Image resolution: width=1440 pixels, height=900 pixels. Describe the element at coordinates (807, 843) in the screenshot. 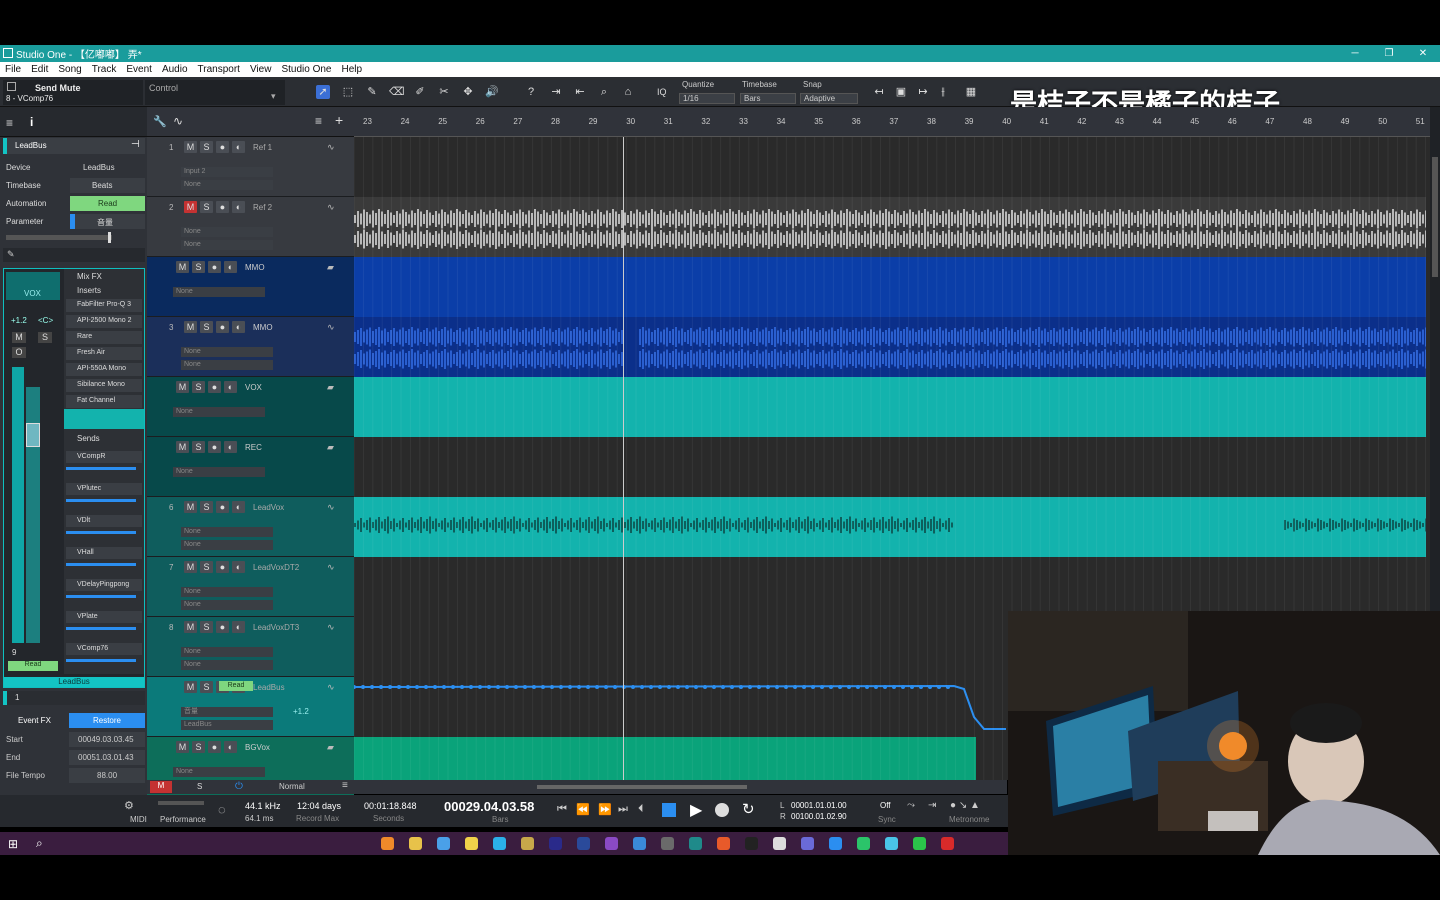

I see `calendar-icon` at that location.